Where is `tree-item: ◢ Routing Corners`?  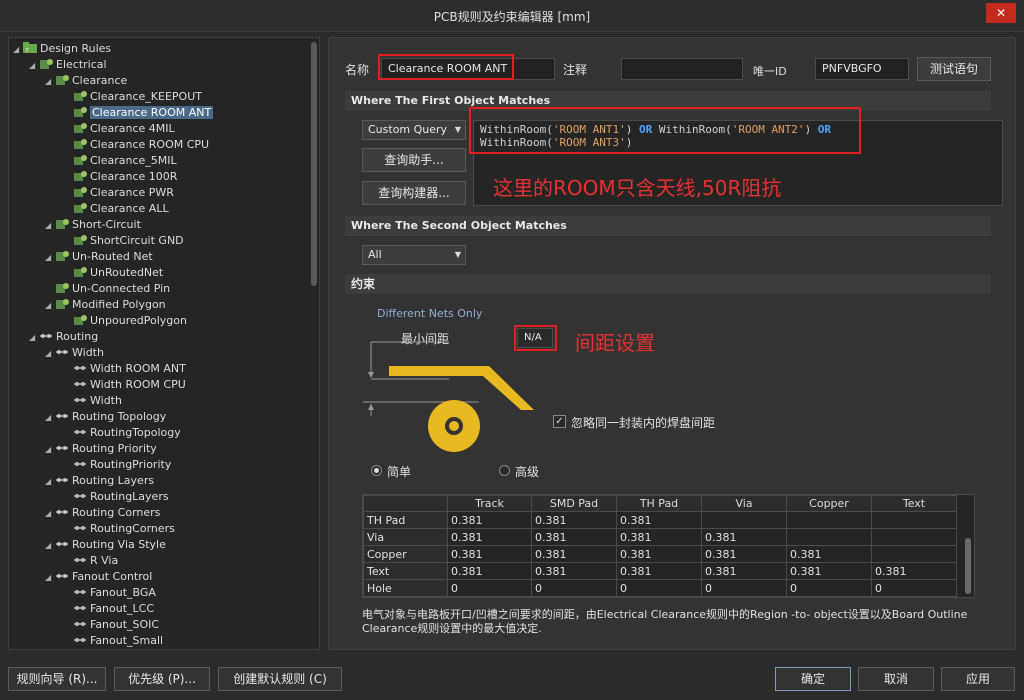 tree-item: ◢ Routing Corners is located at coordinates (102, 513).